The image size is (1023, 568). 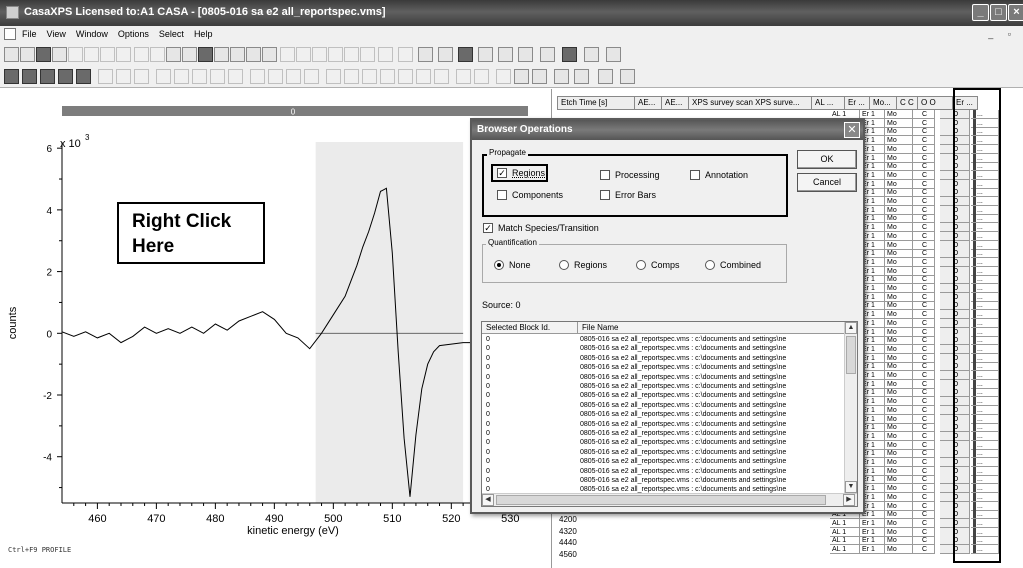 I want to click on components-checkbox: Components, so click(x=530, y=195).